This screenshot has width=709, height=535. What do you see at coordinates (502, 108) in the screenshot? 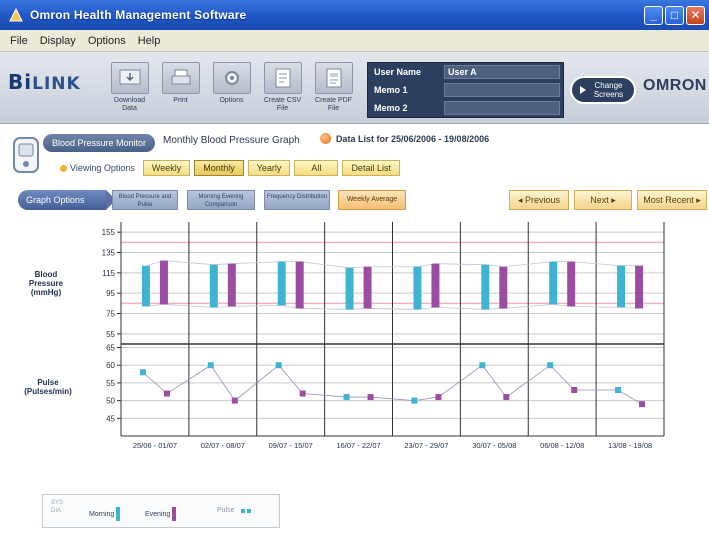
I see `memo2-value` at bounding box center [502, 108].